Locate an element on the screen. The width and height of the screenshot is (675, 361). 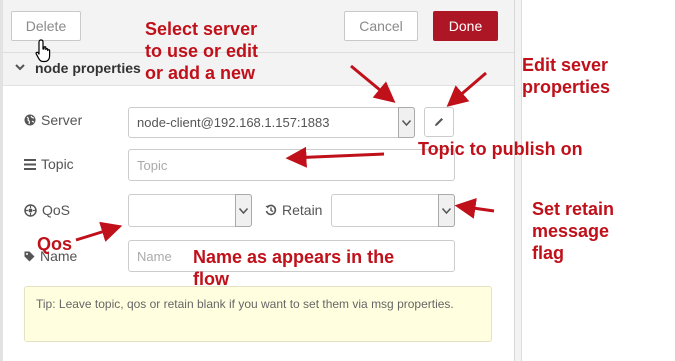
retain-label: Retain is located at coordinates (293, 210).